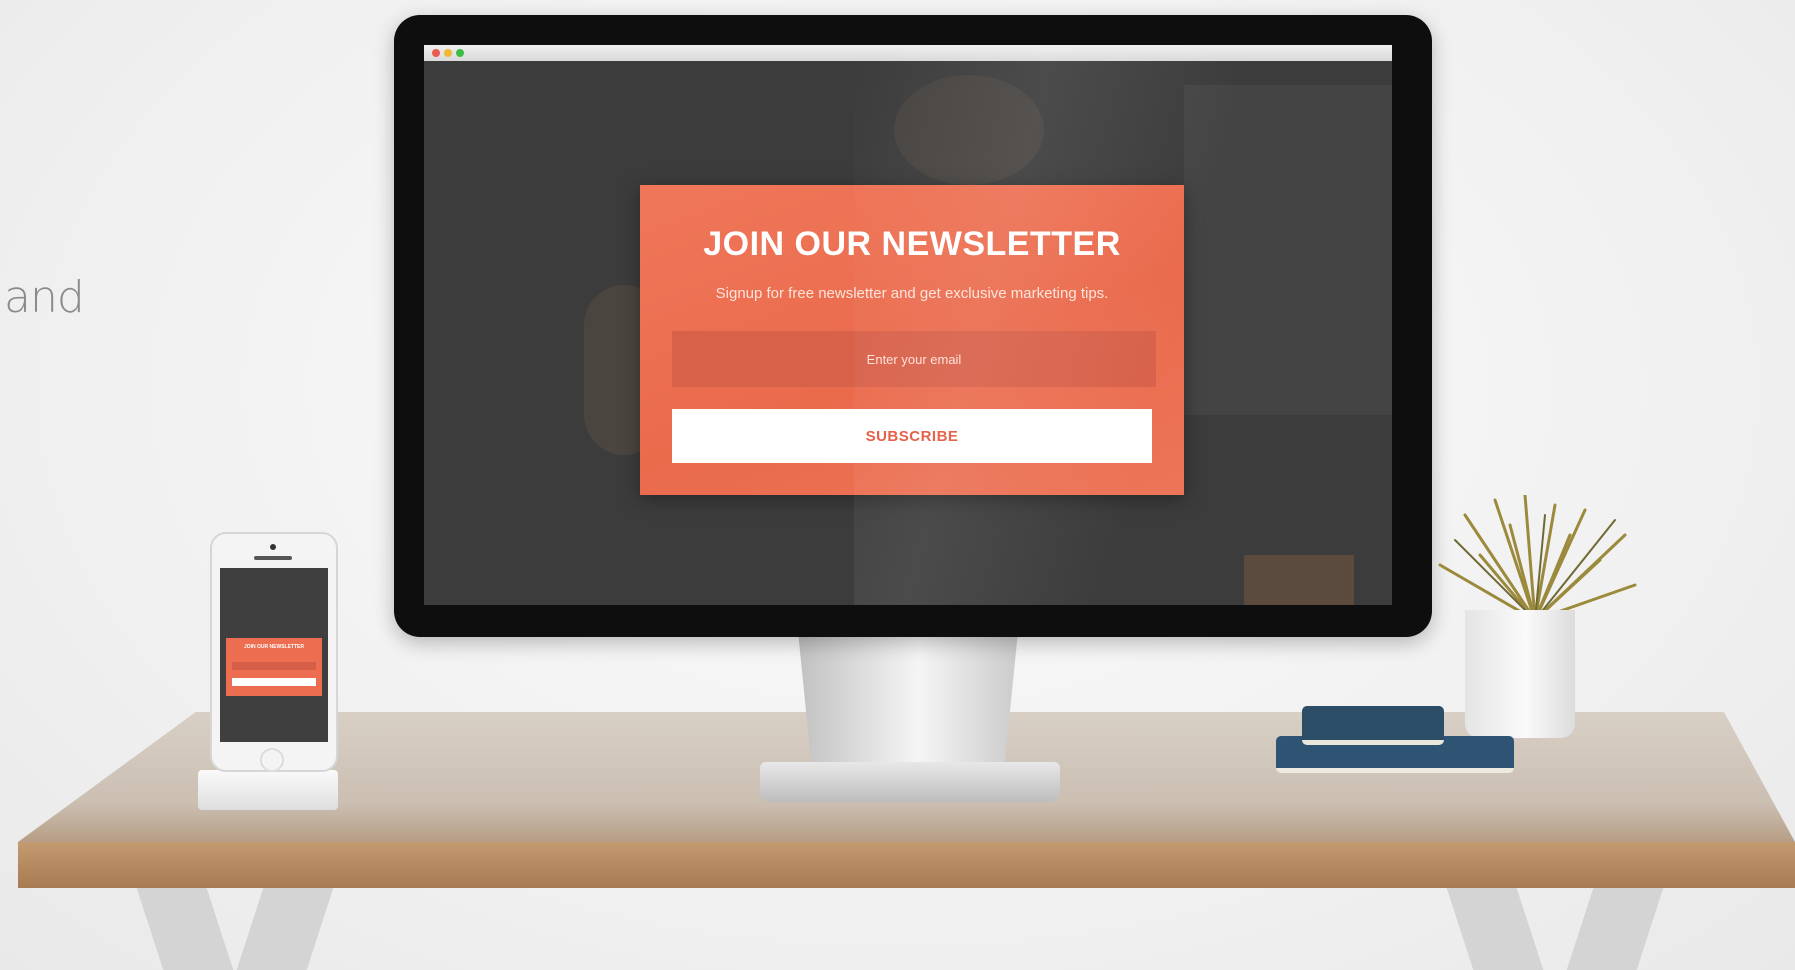  I want to click on phone-screen: JOIN OUR NEWSLETTER, so click(274, 655).